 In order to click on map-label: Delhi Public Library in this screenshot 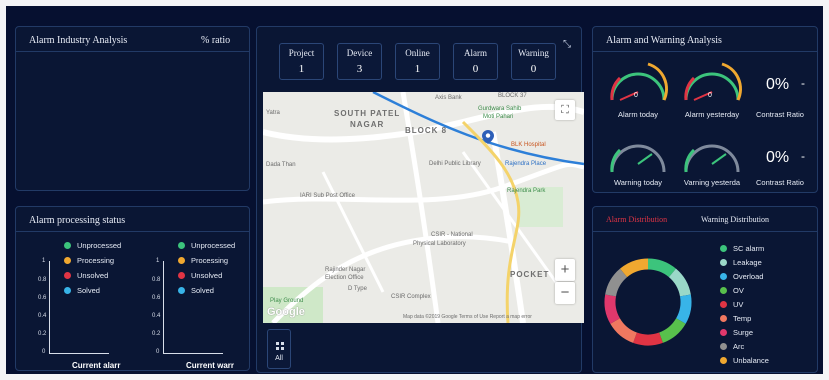, I will do `click(455, 164)`.